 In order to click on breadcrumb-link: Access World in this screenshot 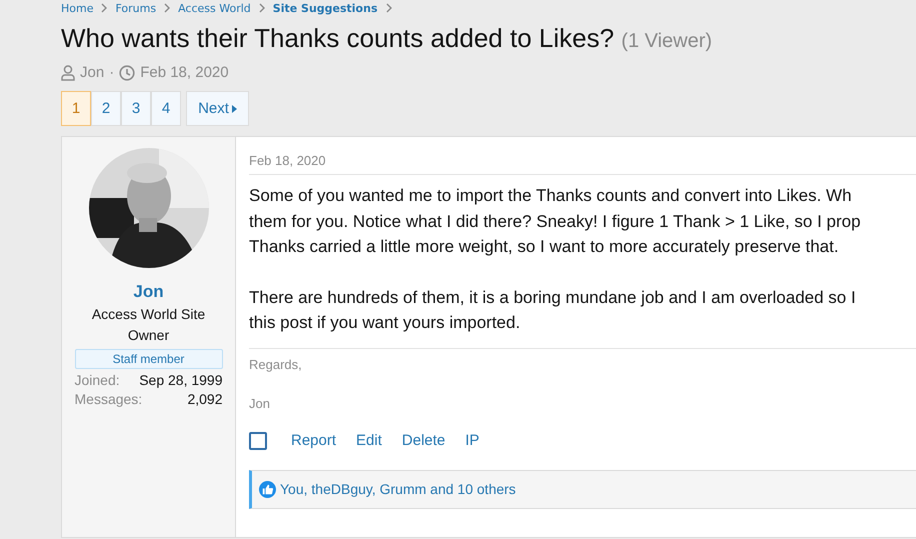, I will do `click(214, 8)`.